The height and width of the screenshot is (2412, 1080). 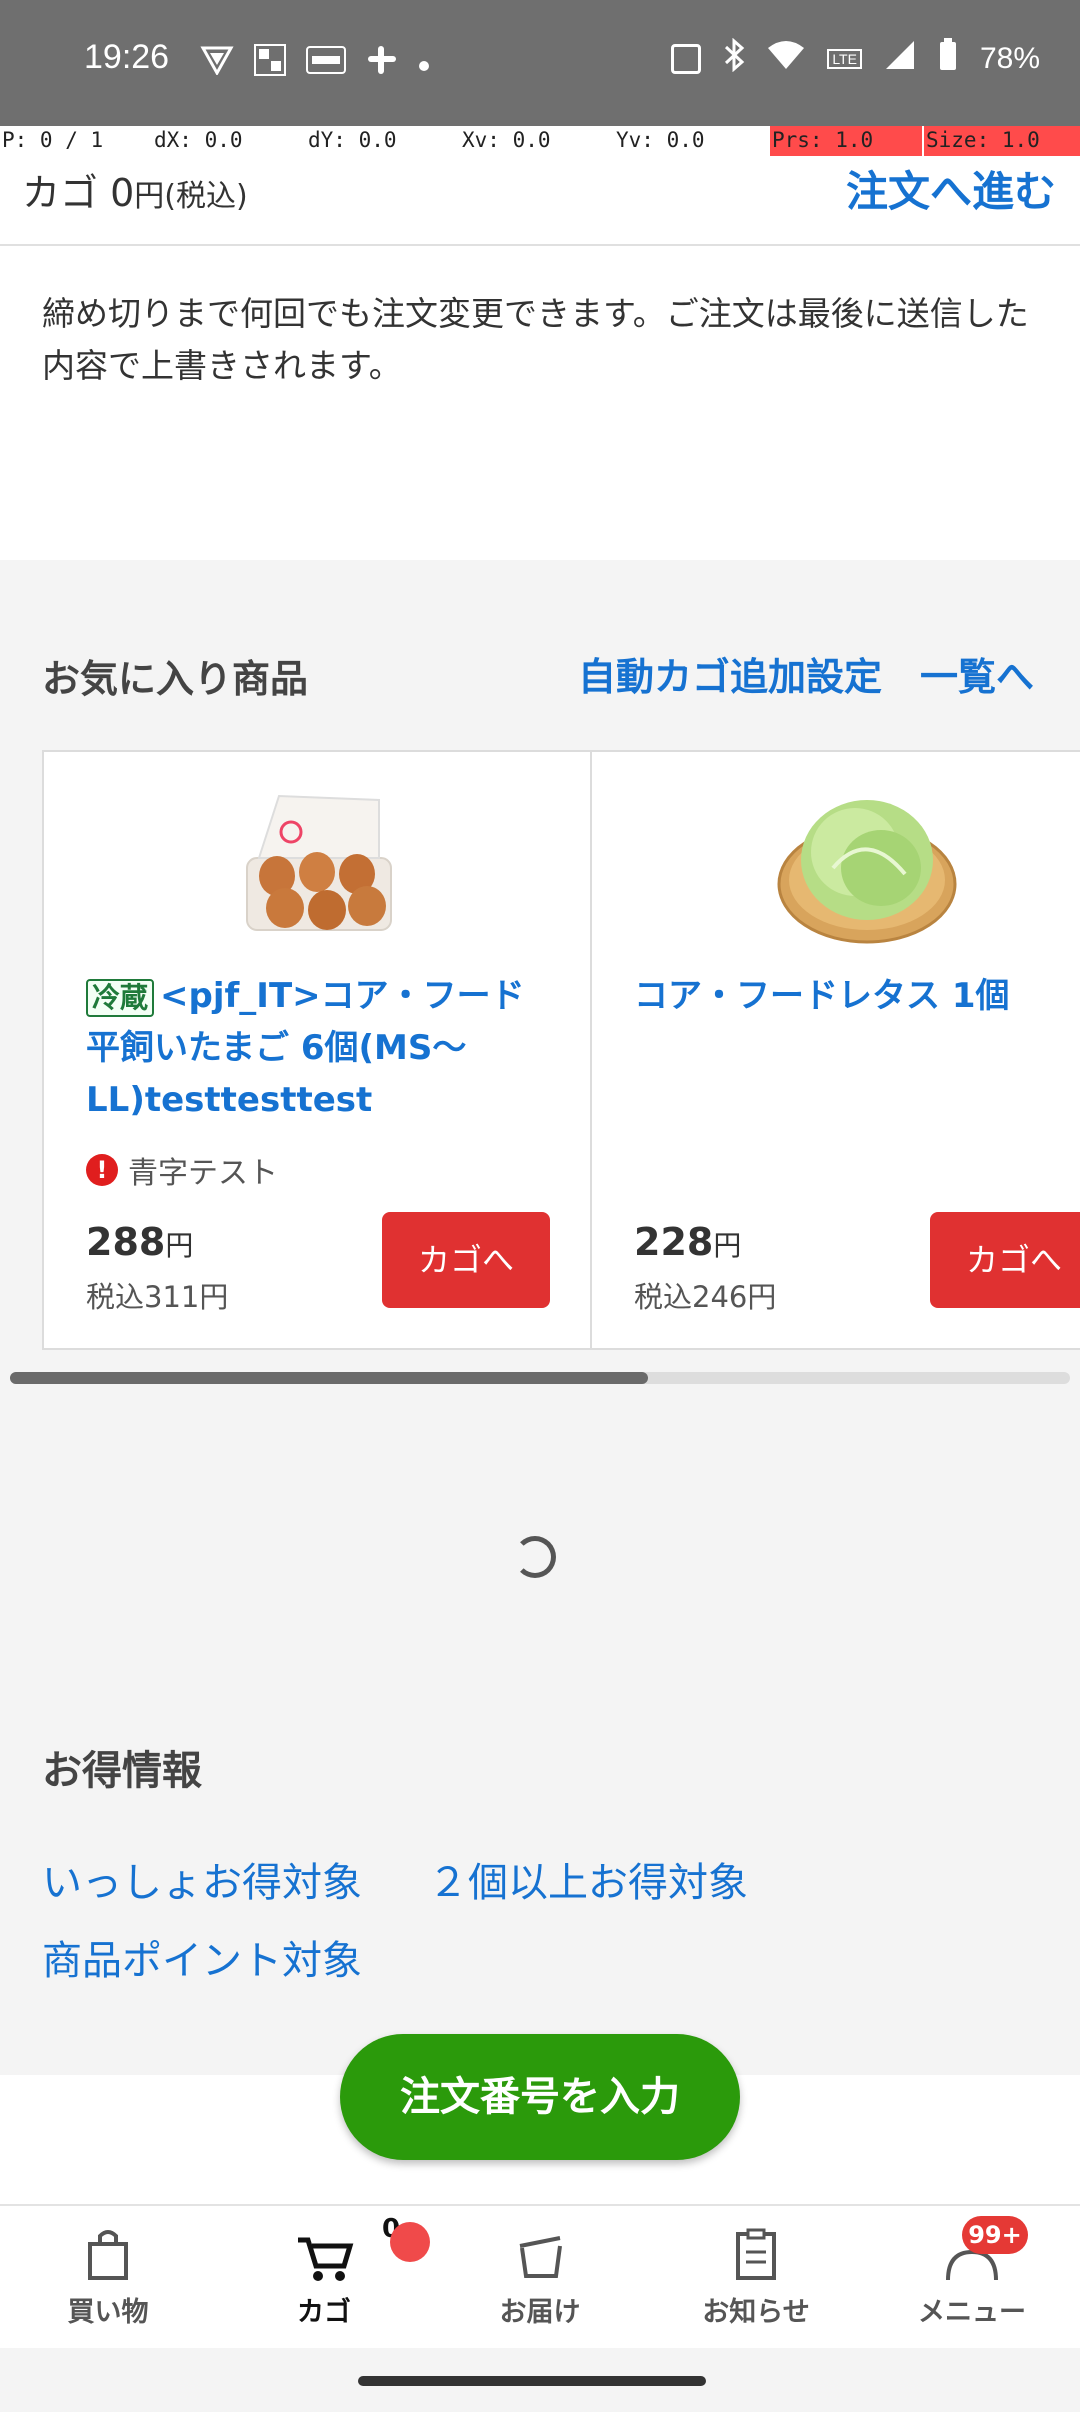 I want to click on pointer-dx: dX: 0.0, so click(x=198, y=140).